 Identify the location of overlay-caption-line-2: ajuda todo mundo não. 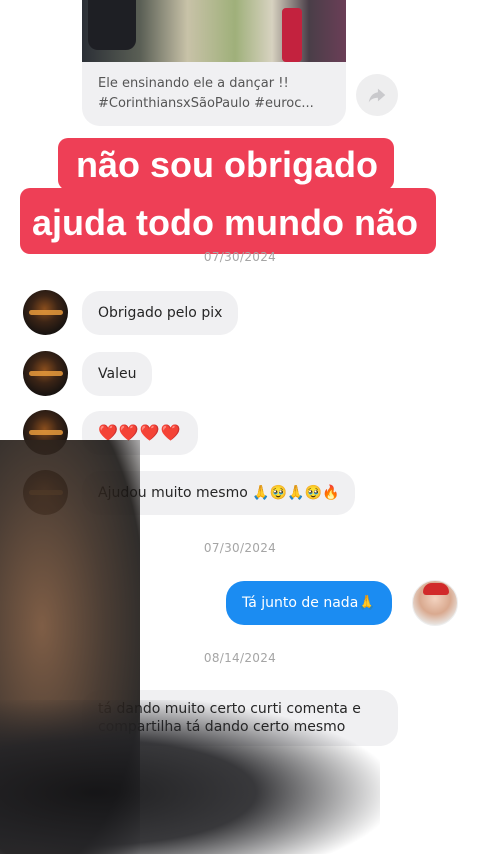
(228, 221).